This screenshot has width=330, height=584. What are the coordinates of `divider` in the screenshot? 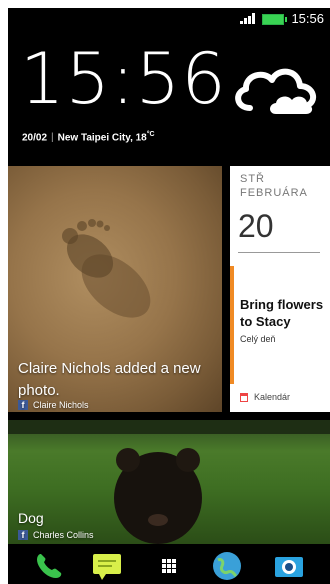 It's located at (279, 252).